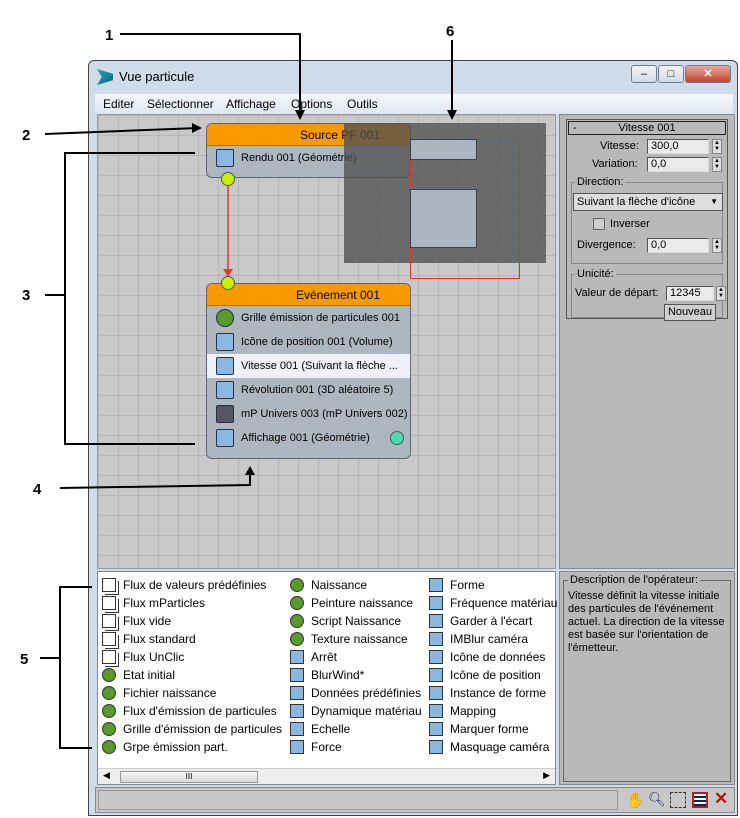  I want to click on callout-5-bracket, so click(75, 667).